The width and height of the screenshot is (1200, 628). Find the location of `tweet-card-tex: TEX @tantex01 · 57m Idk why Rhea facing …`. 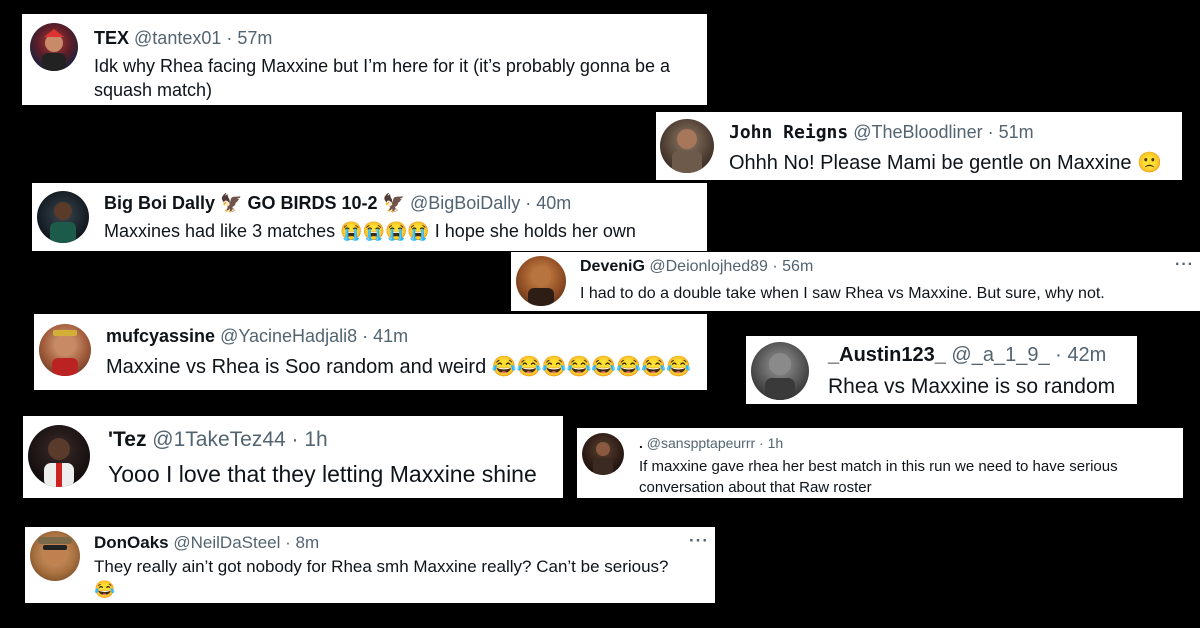

tweet-card-tex: TEX @tantex01 · 57m Idk why Rhea facing … is located at coordinates (364, 59).